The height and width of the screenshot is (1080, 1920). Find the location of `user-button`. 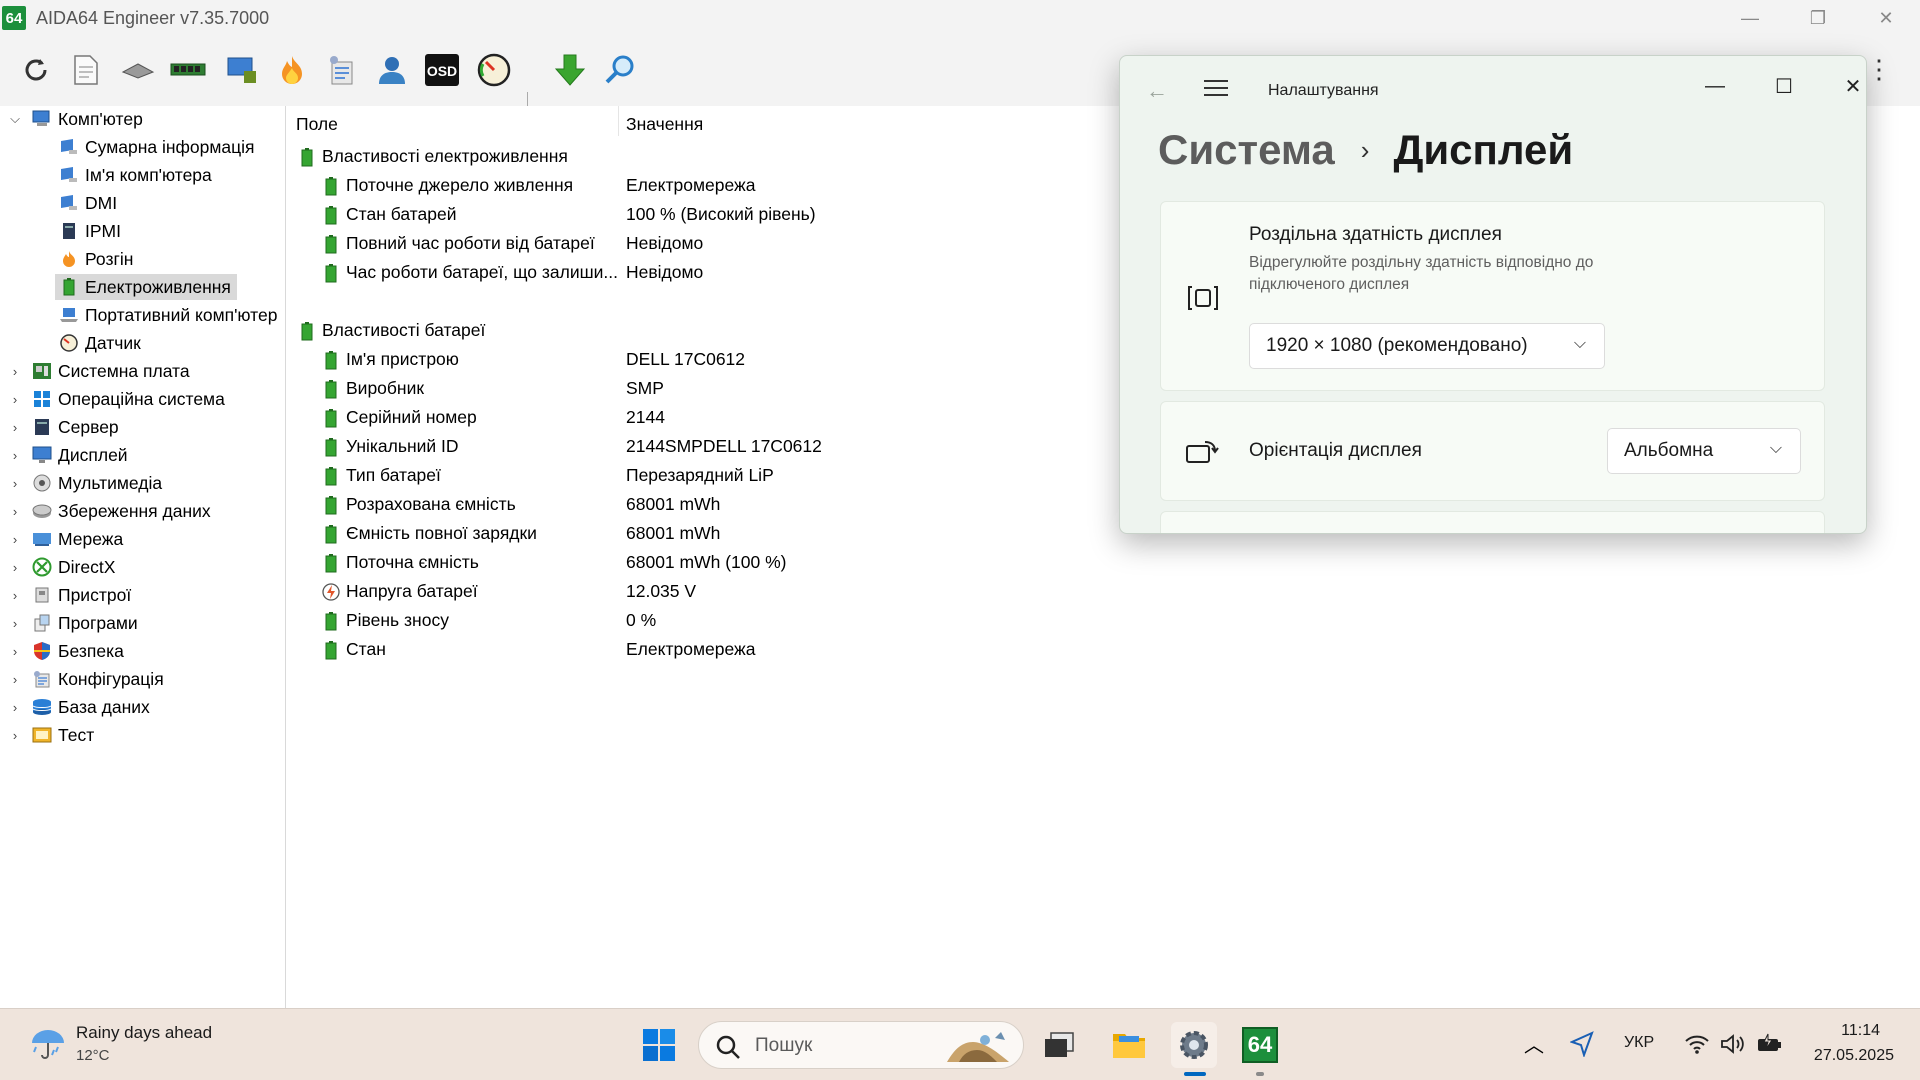

user-button is located at coordinates (392, 70).